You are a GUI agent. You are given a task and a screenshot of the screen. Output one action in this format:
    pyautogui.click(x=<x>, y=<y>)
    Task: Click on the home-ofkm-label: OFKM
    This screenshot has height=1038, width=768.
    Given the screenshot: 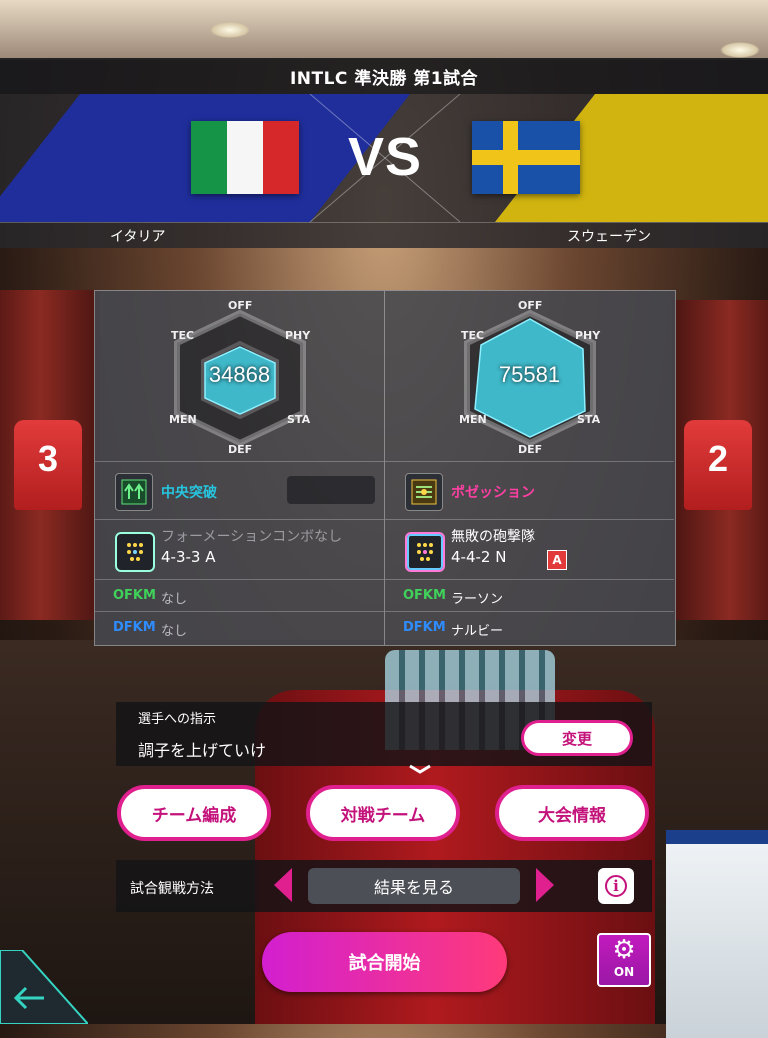 What is the action you would take?
    pyautogui.click(x=134, y=595)
    